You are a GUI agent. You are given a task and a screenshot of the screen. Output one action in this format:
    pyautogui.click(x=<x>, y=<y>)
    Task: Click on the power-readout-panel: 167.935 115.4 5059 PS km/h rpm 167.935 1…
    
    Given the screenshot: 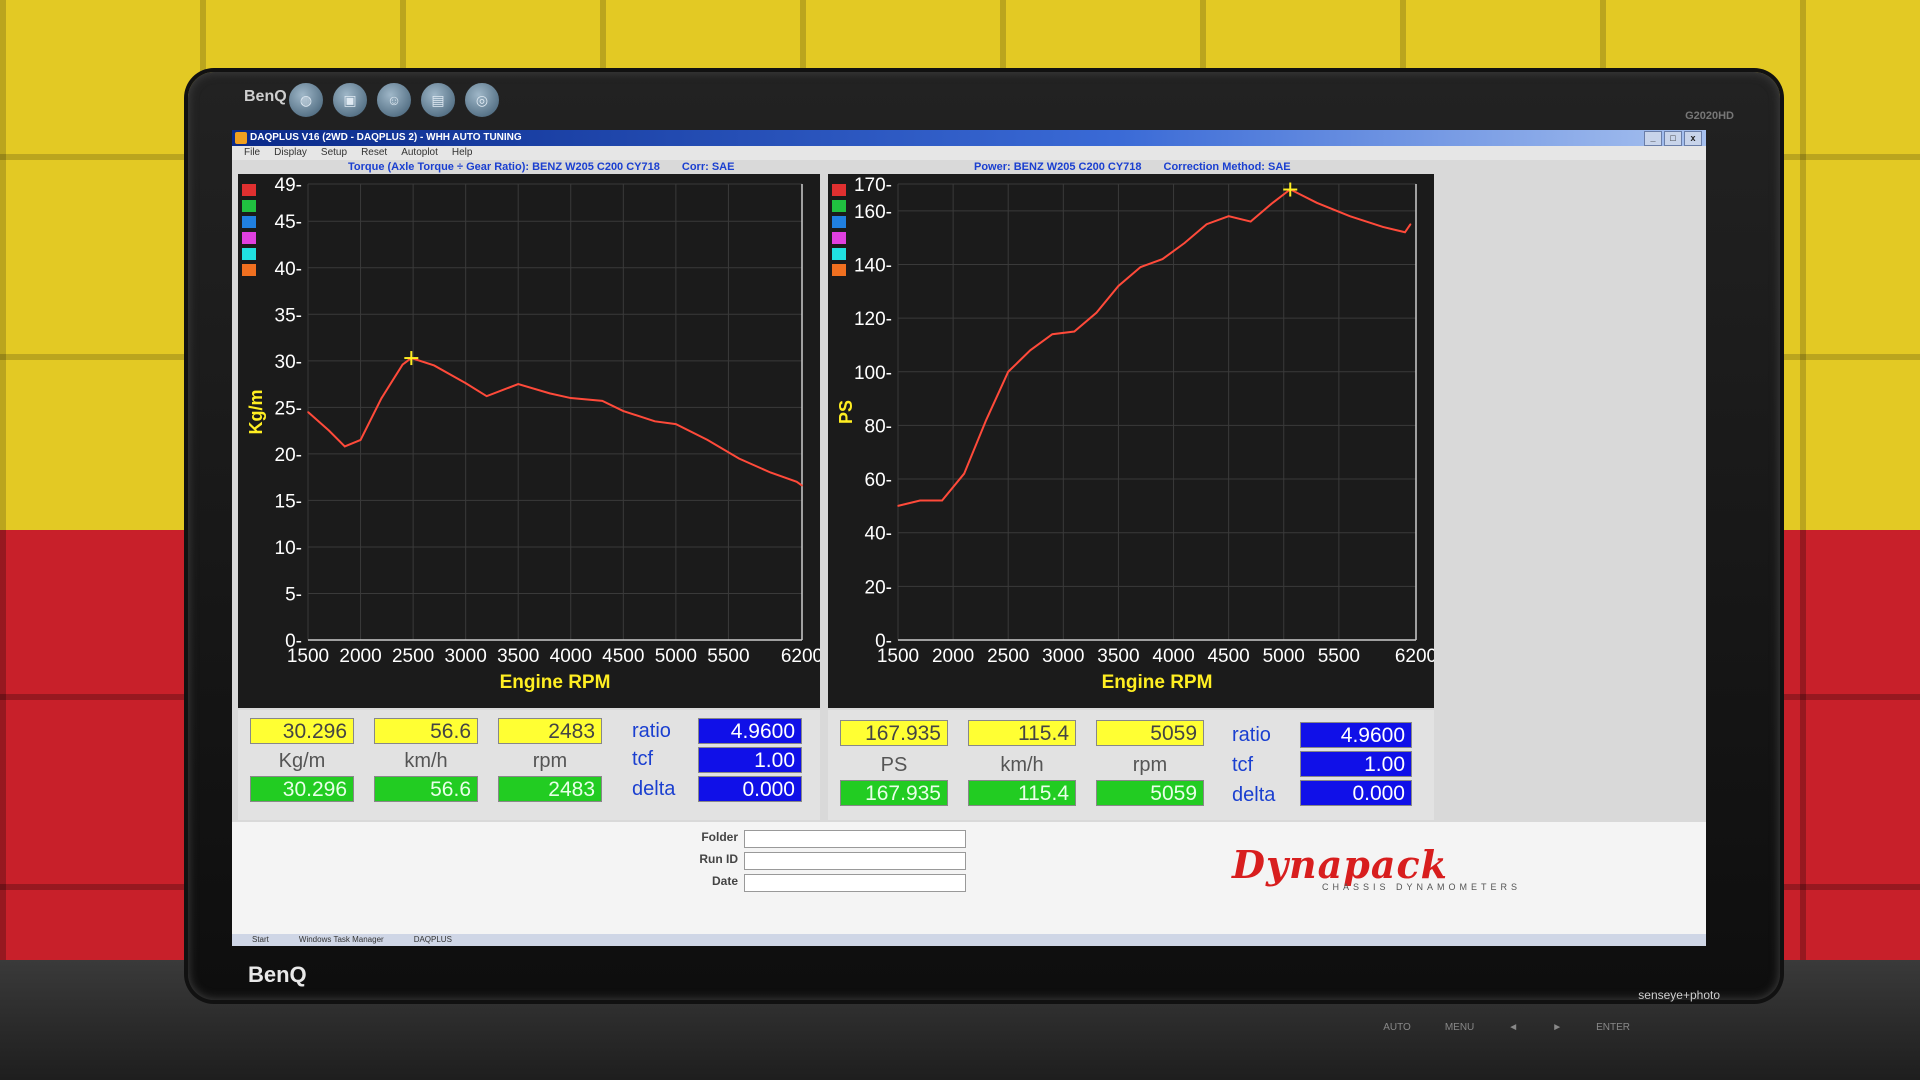 What is the action you would take?
    pyautogui.click(x=1131, y=765)
    